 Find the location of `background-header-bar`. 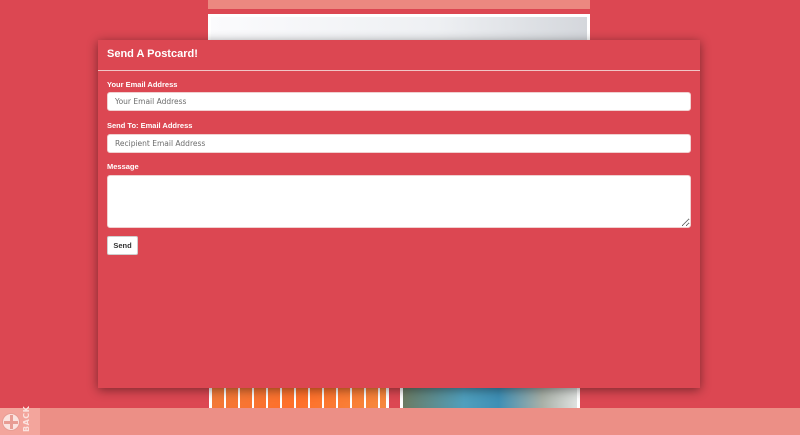

background-header-bar is located at coordinates (399, 4).